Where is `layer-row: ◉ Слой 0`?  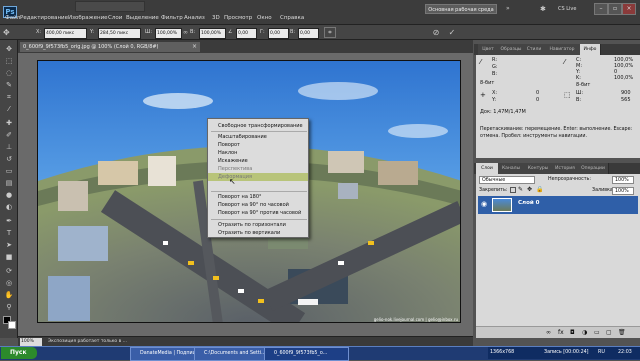 layer-row: ◉ Слой 0 is located at coordinates (558, 205).